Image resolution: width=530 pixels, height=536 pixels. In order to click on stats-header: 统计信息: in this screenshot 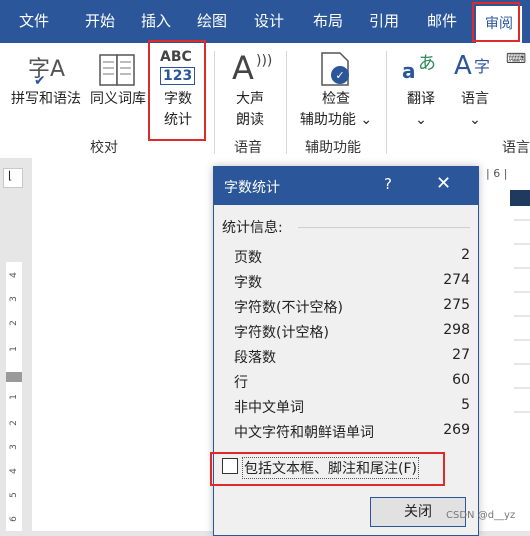, I will do `click(252, 228)`.